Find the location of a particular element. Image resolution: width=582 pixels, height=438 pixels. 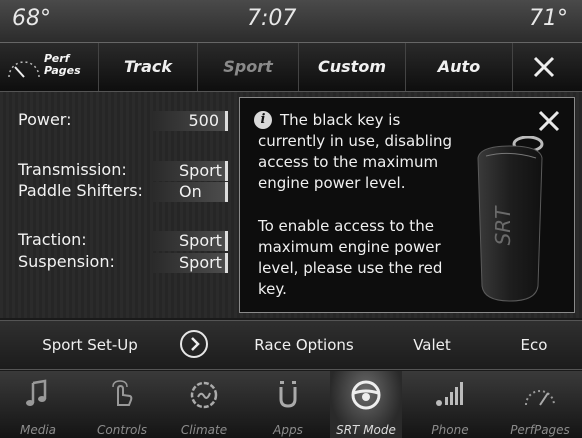

traction-value: Sport is located at coordinates (190, 241).